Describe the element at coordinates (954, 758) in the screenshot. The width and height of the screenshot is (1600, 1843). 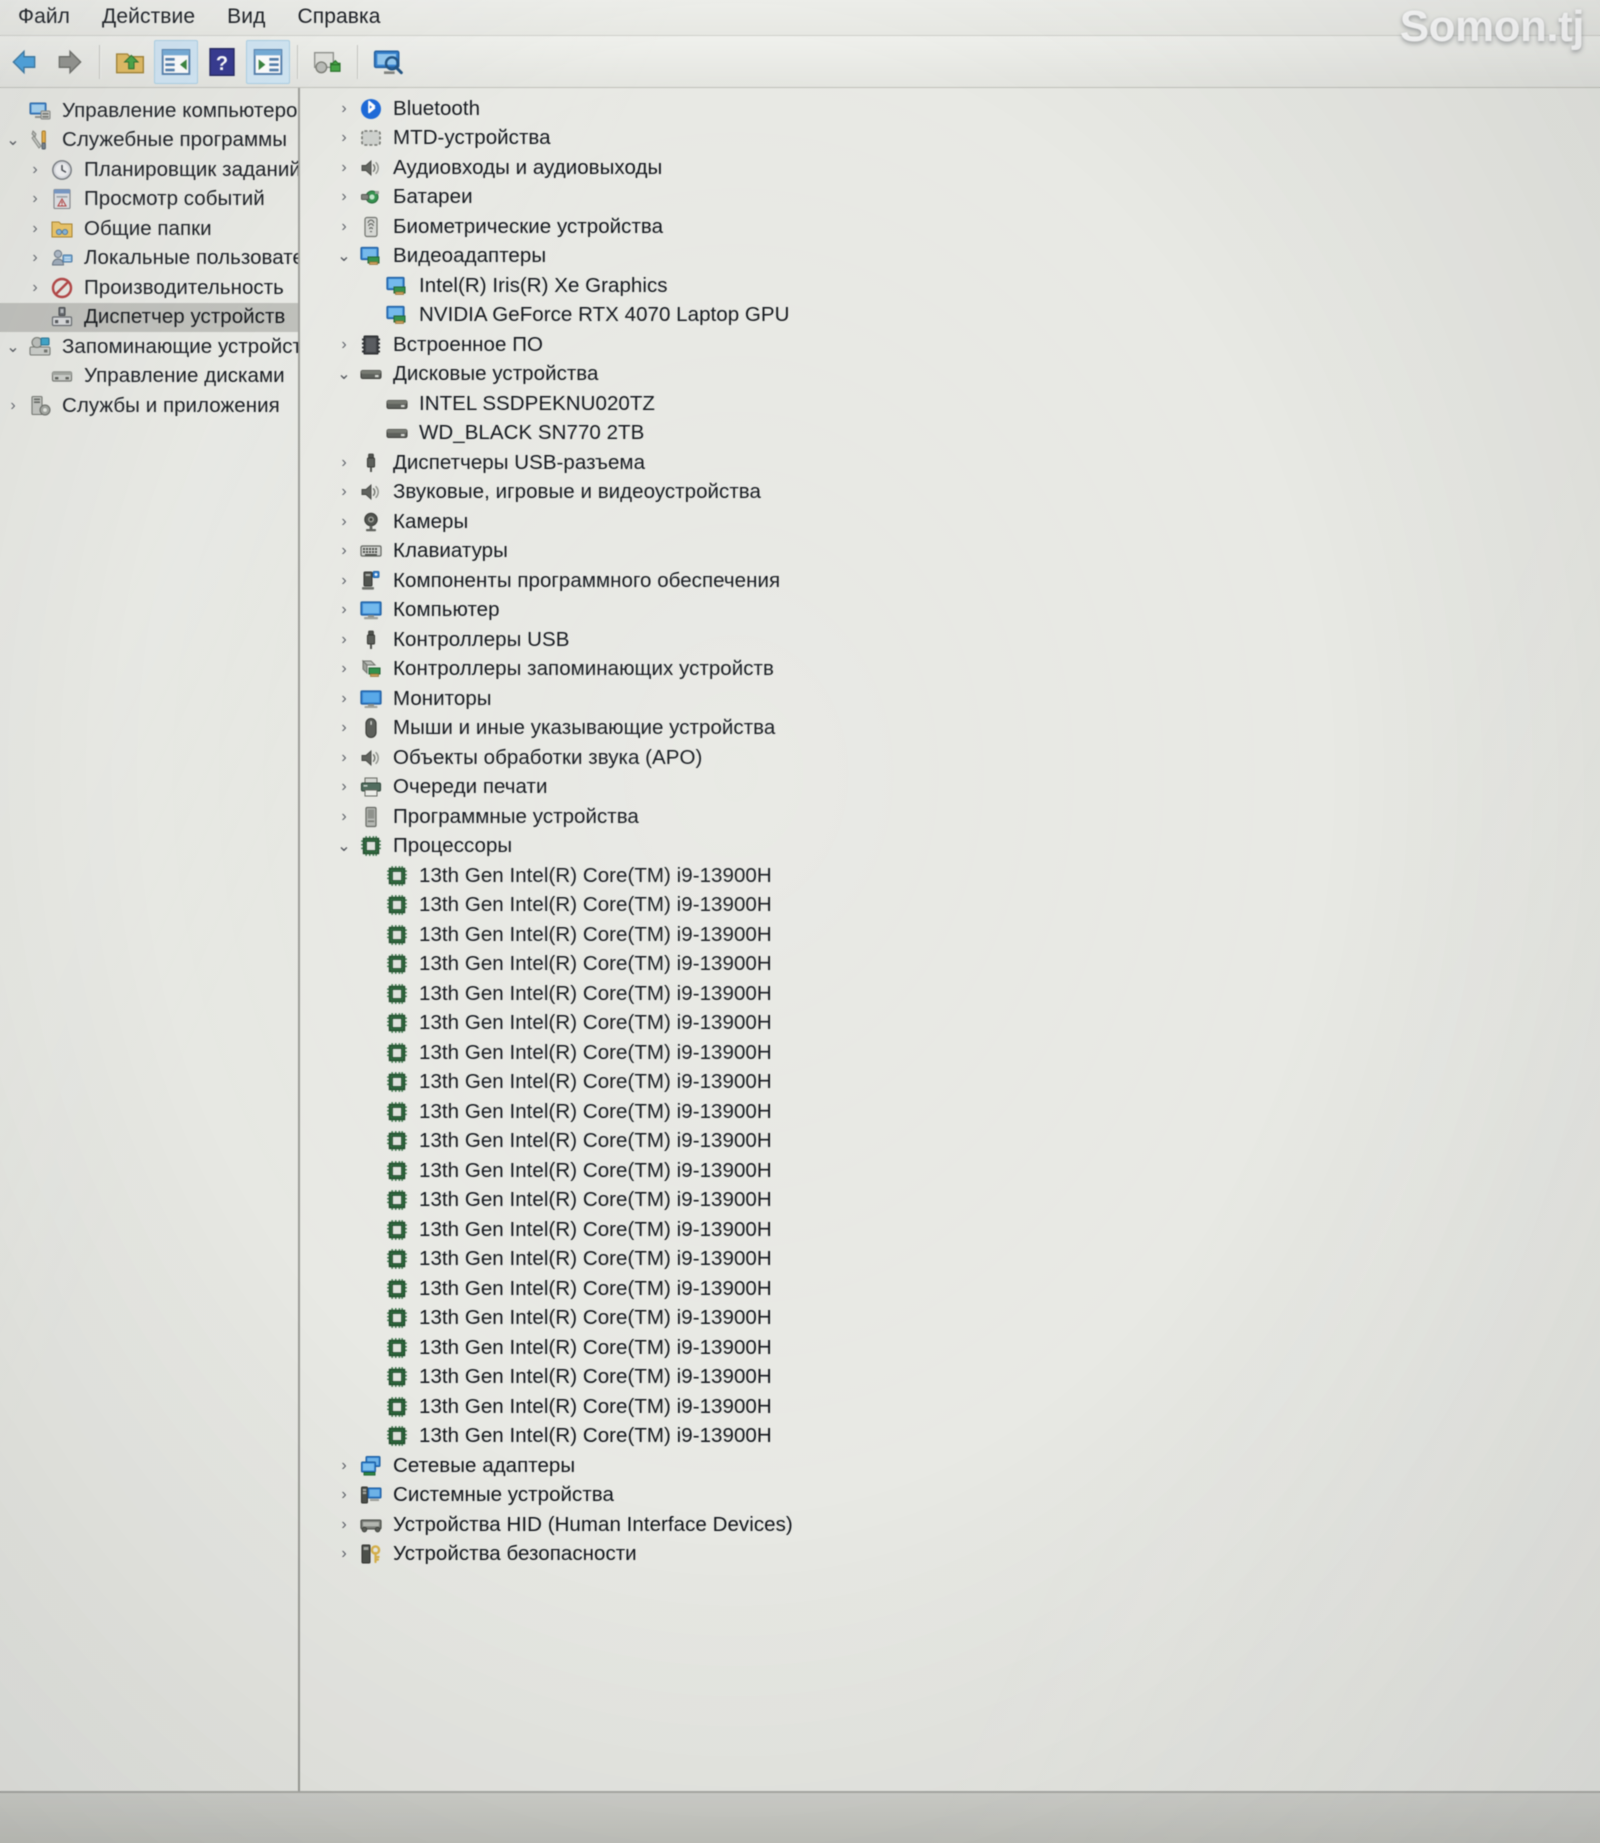
I see `device-node-audio-processing-objects: › Объекты обработки звука (APO)` at that location.